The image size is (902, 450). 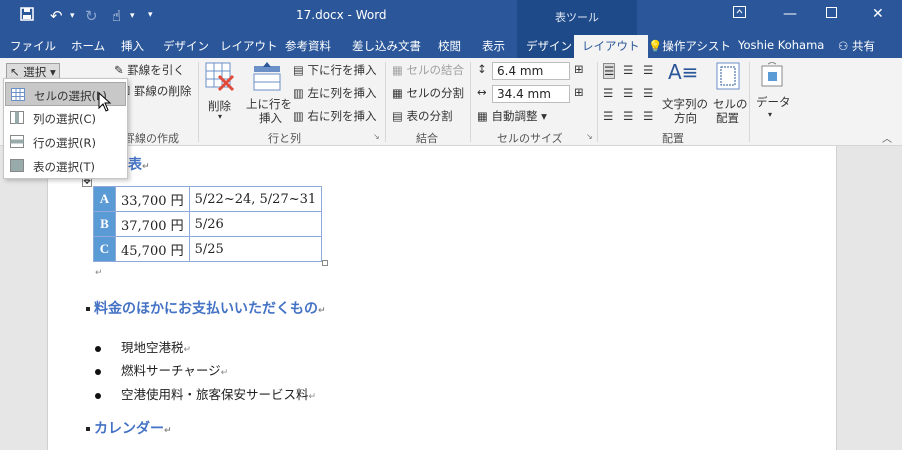 I want to click on insert-left-label: 左に列を挿入, so click(x=342, y=93).